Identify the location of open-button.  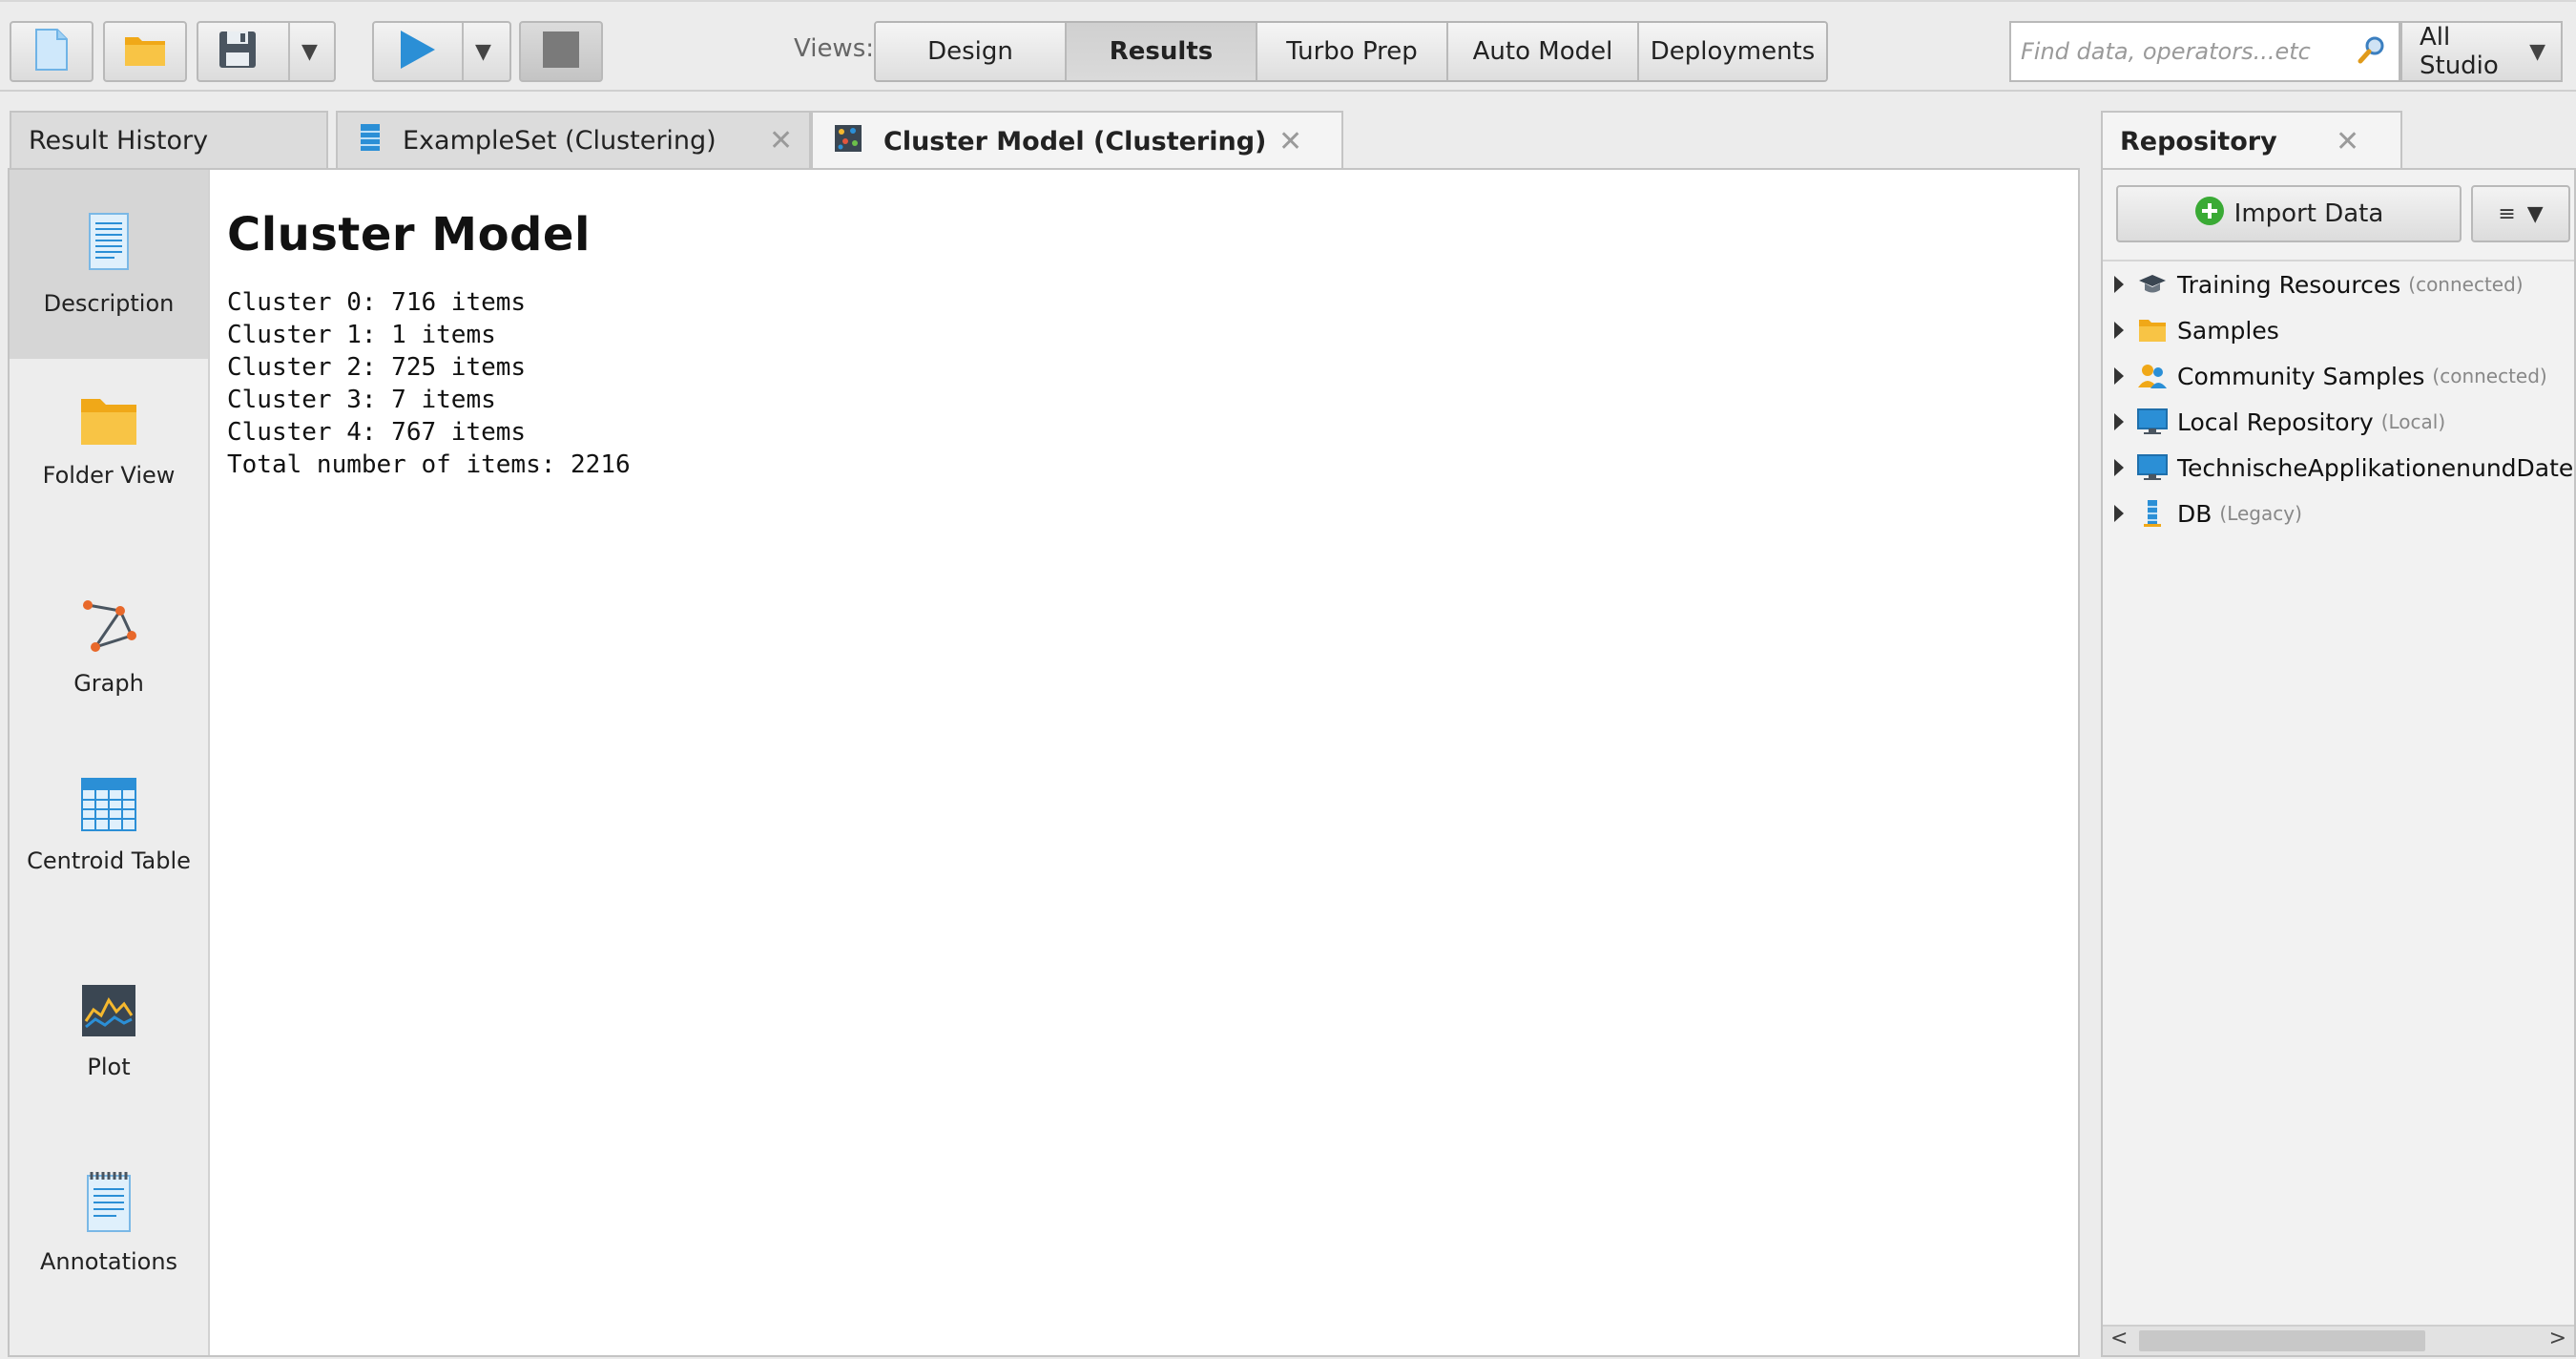
(145, 52).